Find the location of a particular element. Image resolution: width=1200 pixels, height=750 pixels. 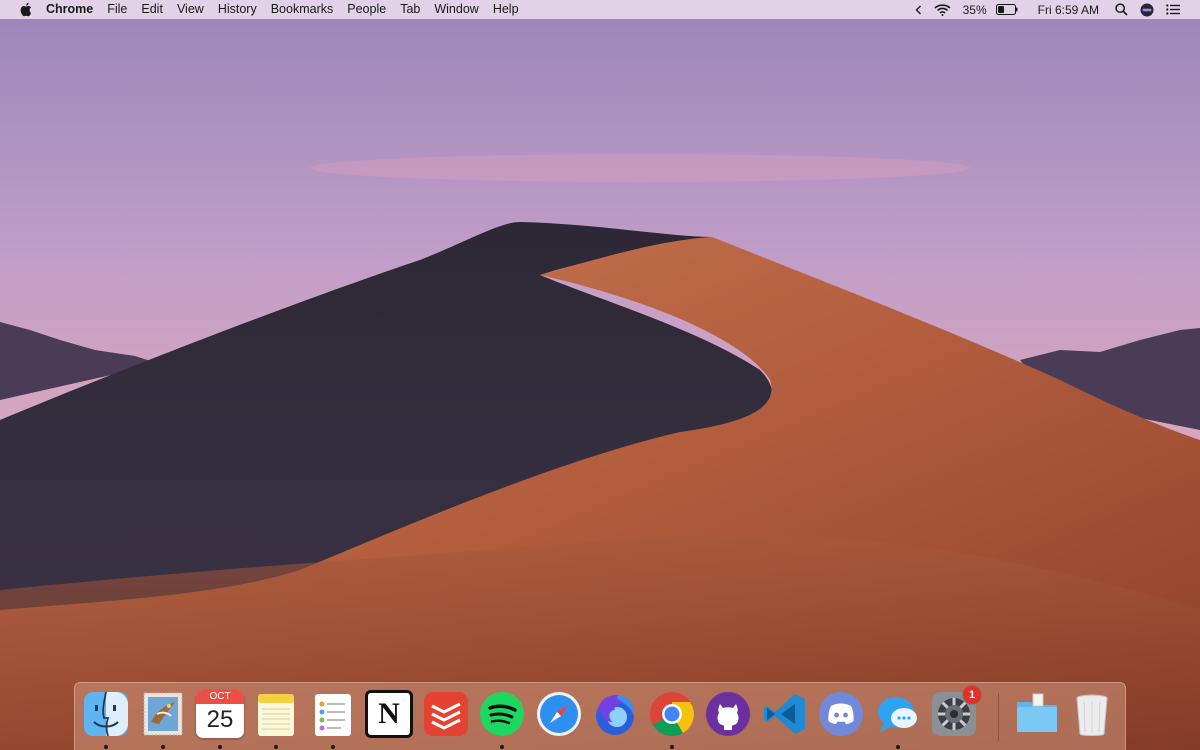

notes-icon is located at coordinates (276, 715).